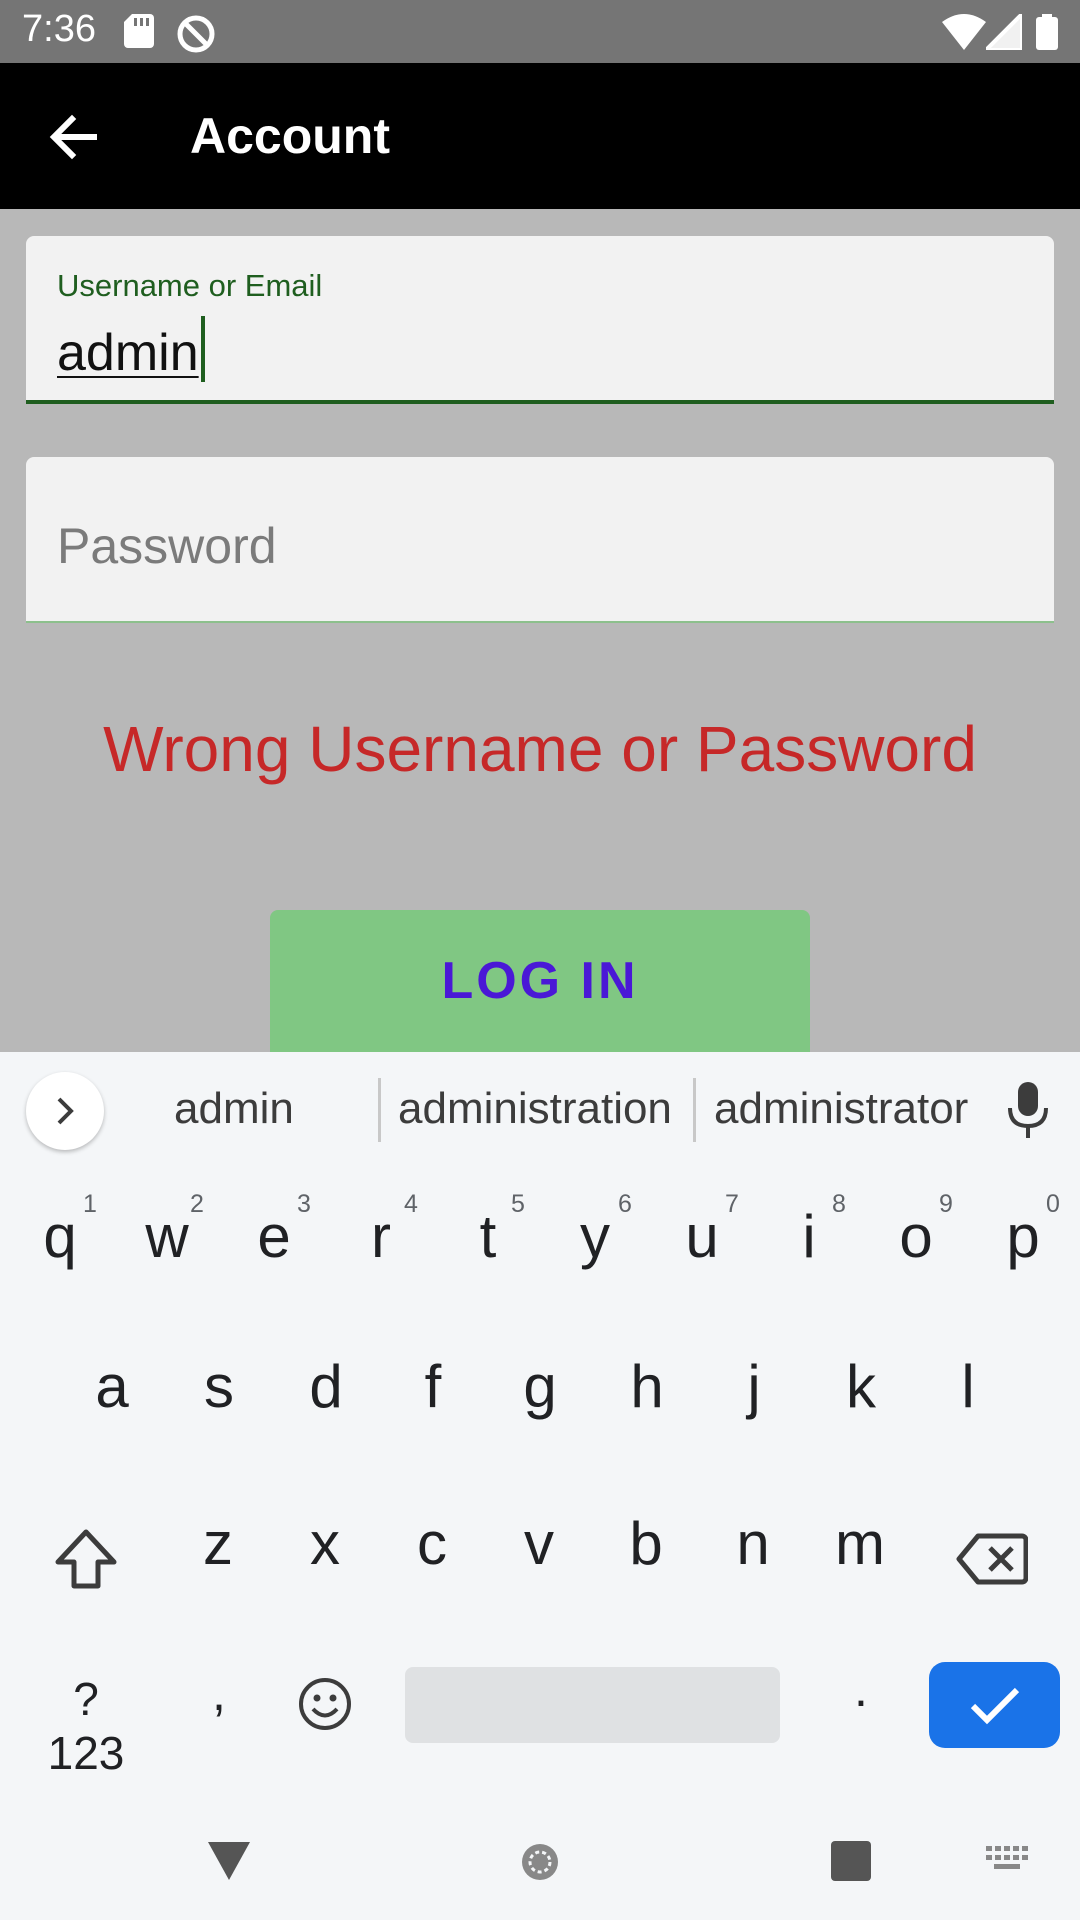  Describe the element at coordinates (540, 31) in the screenshot. I see `status-bar: 7:36` at that location.